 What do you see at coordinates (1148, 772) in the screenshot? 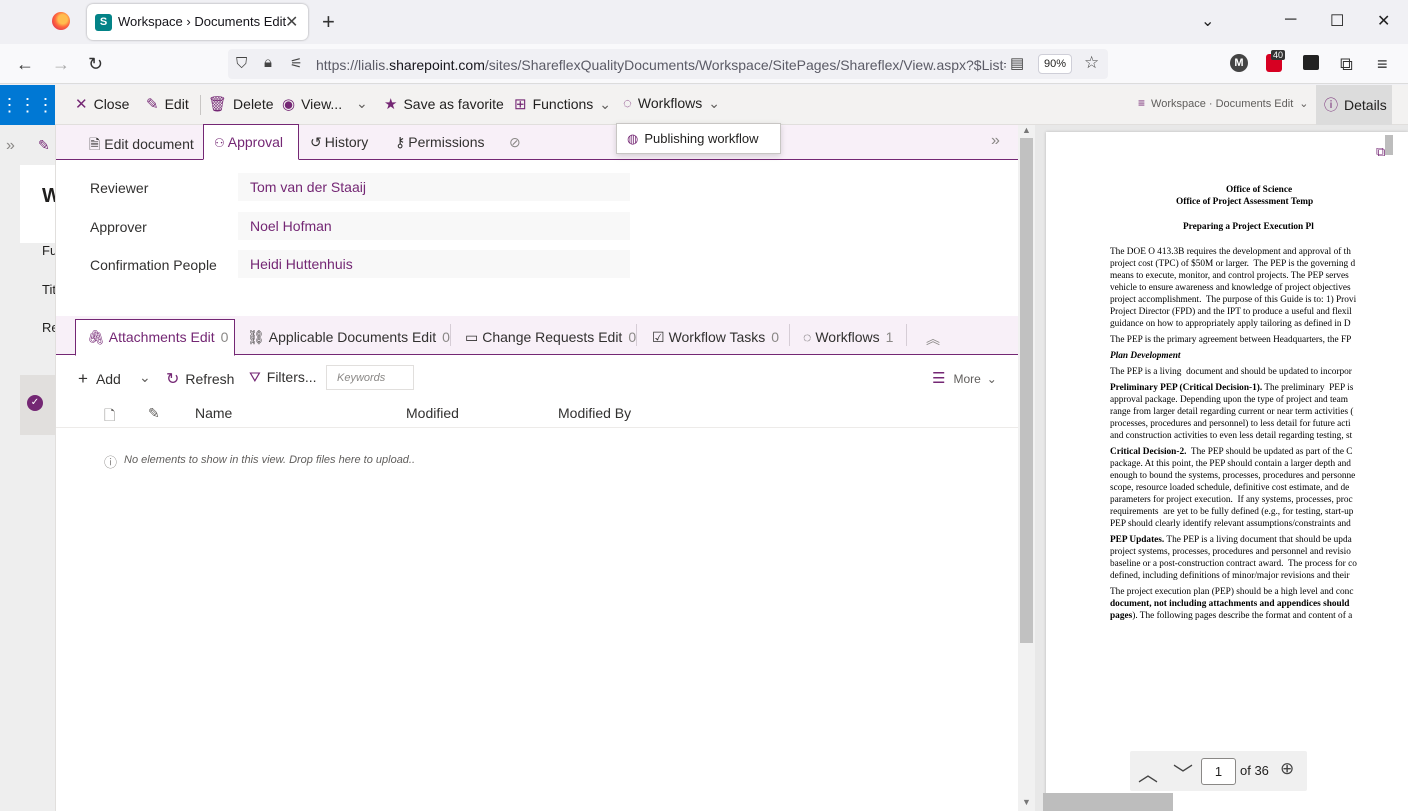
I see `previous-page-icon: ︿` at bounding box center [1148, 772].